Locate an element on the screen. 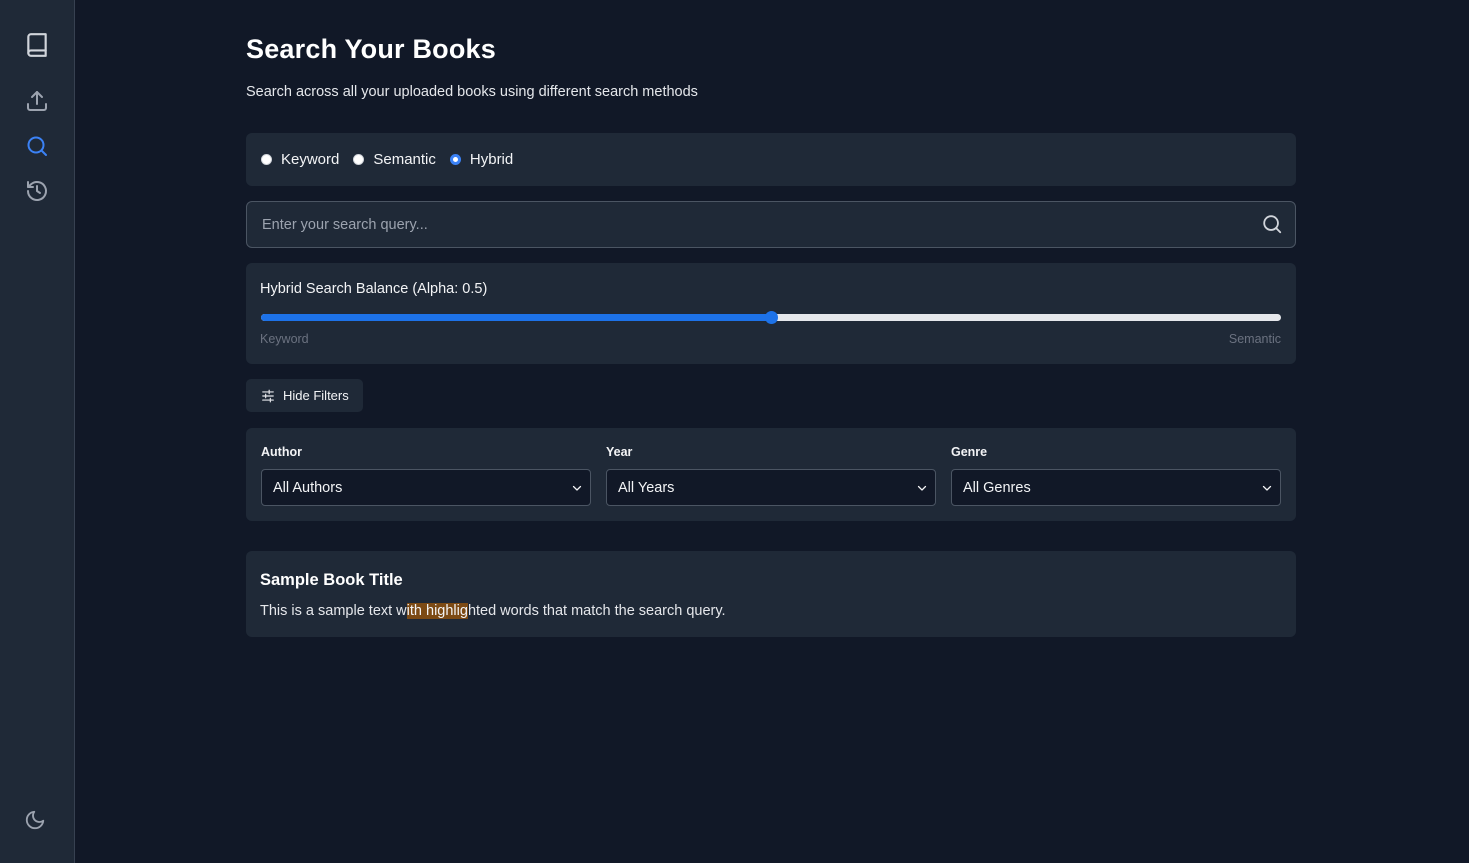  year-select-value: All Years is located at coordinates (646, 487).